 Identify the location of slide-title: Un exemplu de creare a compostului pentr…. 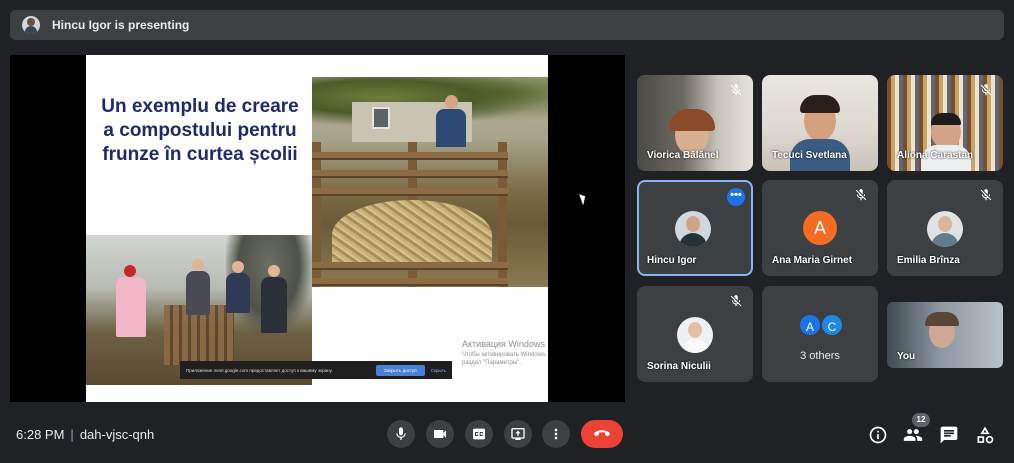
(200, 130).